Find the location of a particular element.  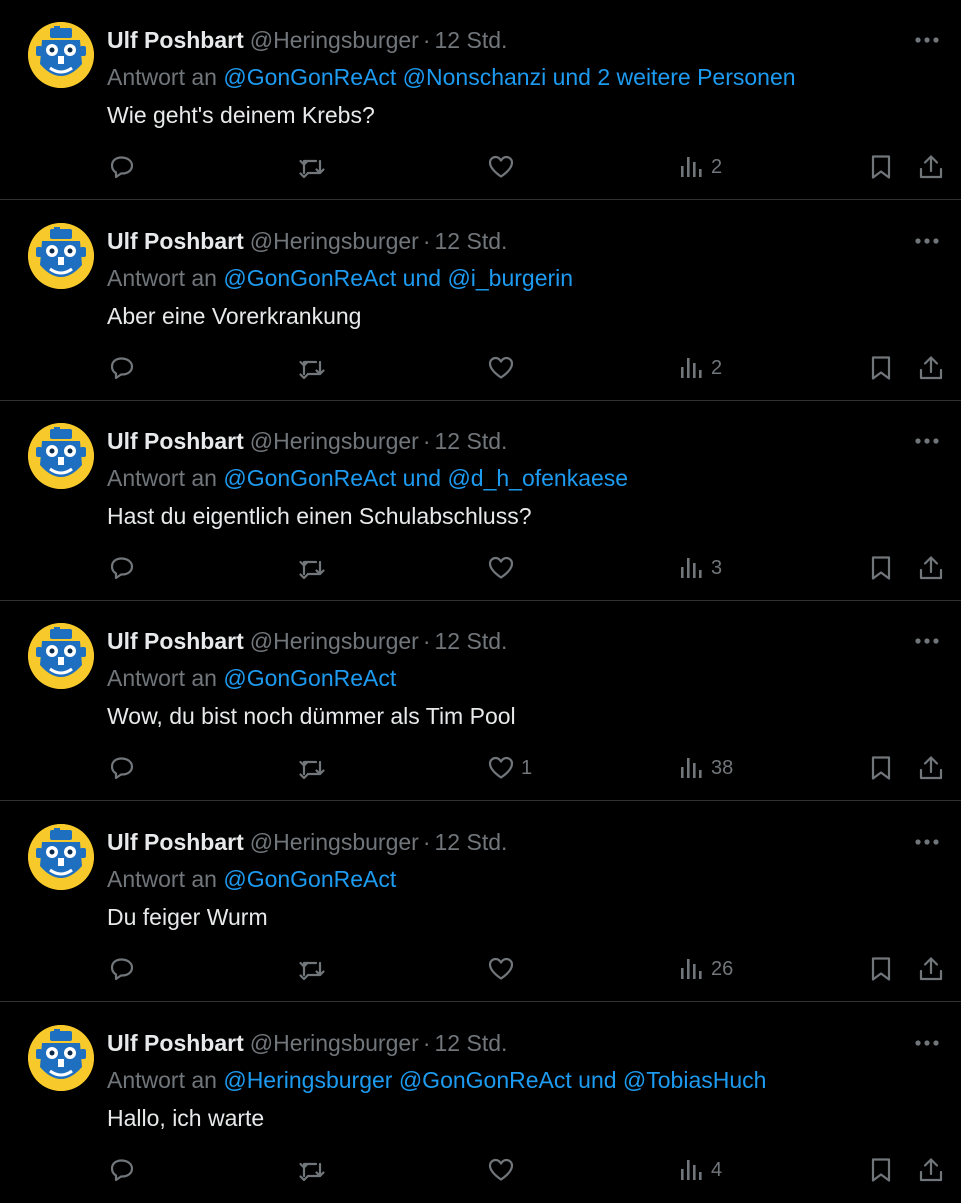

tweet-header: Ulf Poshbart @Heringsburger · 12 Std. is located at coordinates (307, 842).